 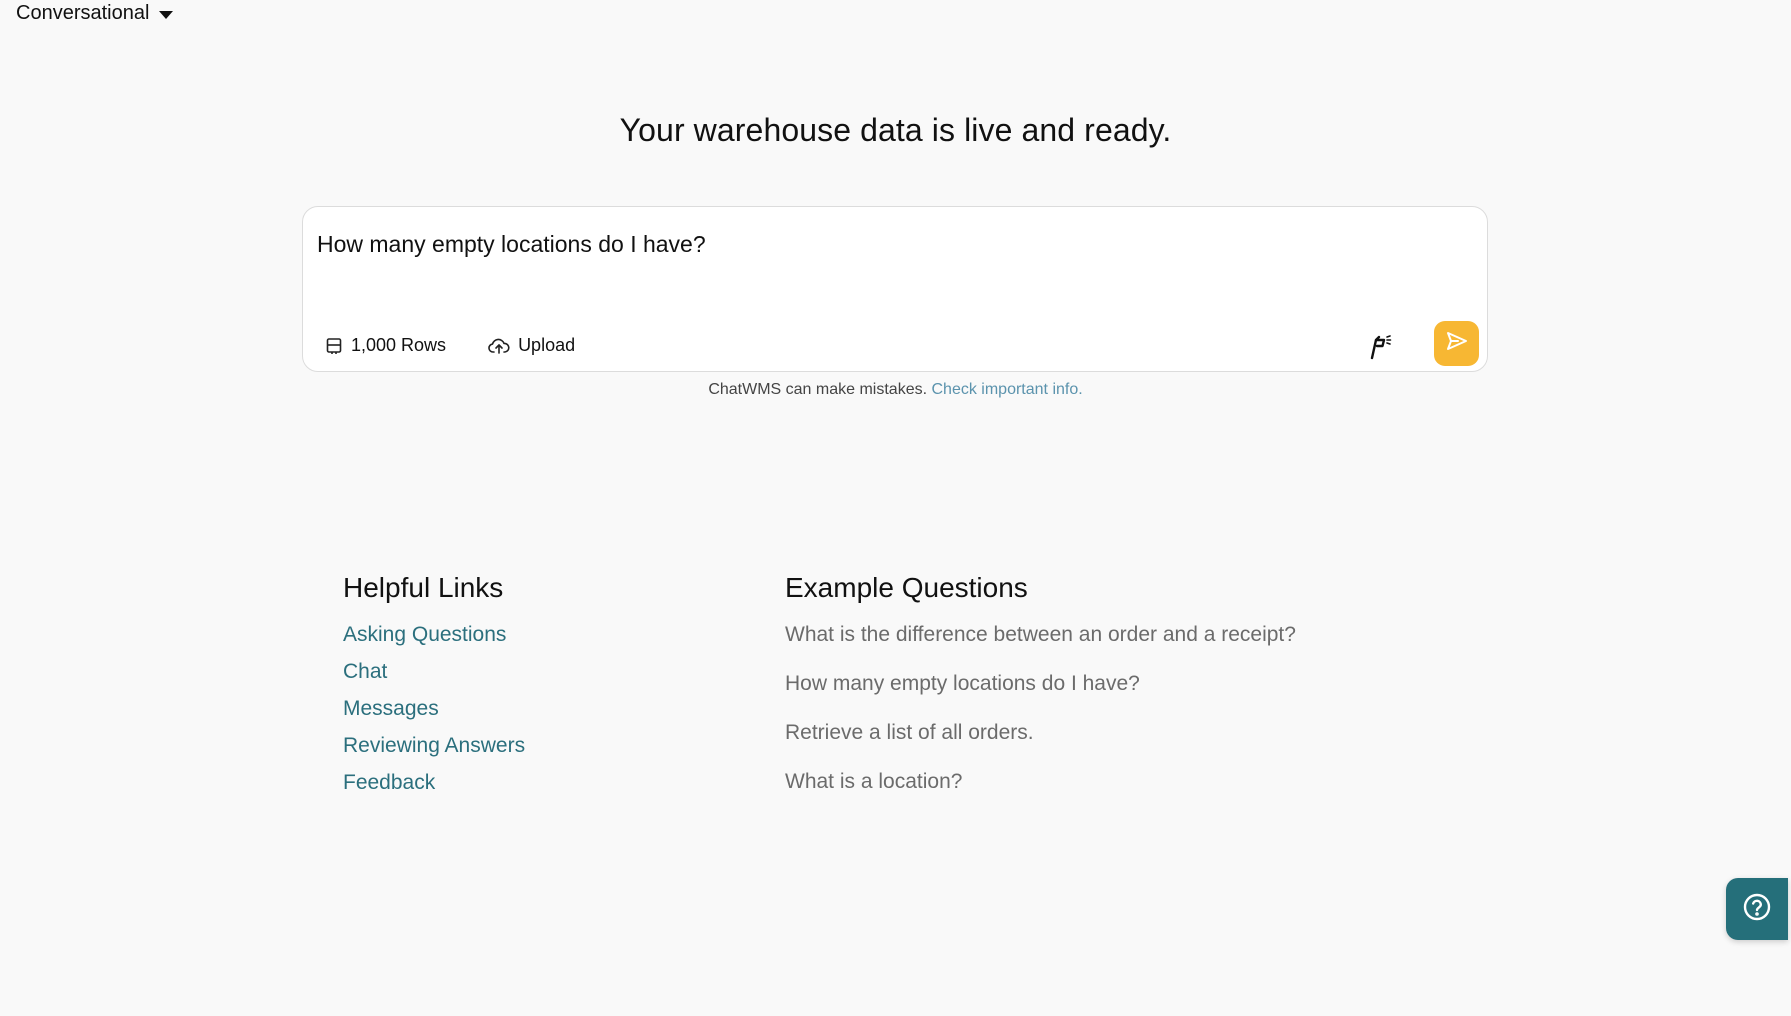 I want to click on send-icon, so click(x=1457, y=343).